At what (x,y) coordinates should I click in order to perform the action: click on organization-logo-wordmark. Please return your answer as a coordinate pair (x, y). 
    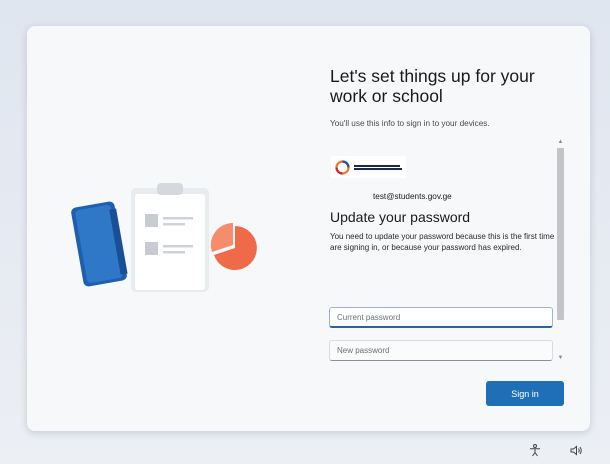
    Looking at the image, I should click on (378, 167).